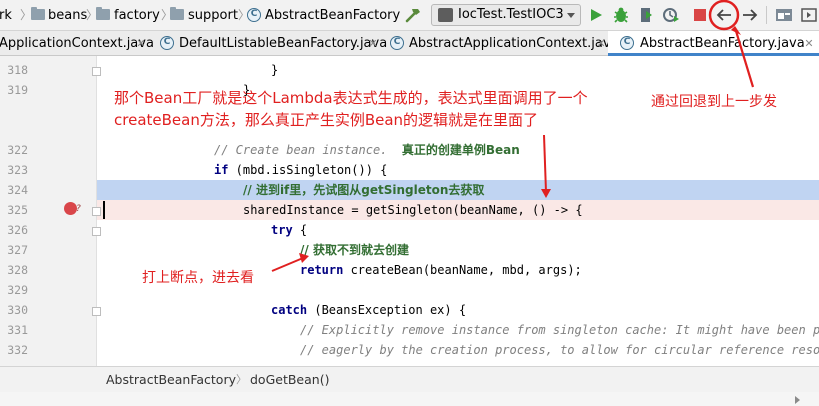  What do you see at coordinates (354, 250) in the screenshot?
I see `code-comment: // 获取不到就去创建` at bounding box center [354, 250].